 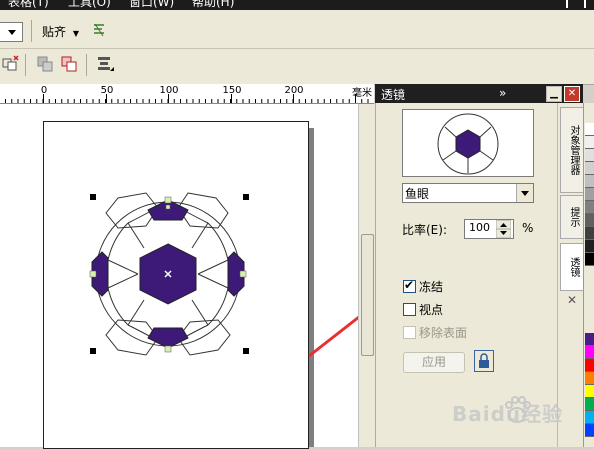 What do you see at coordinates (107, 90) in the screenshot?
I see `ruler-label: 50` at bounding box center [107, 90].